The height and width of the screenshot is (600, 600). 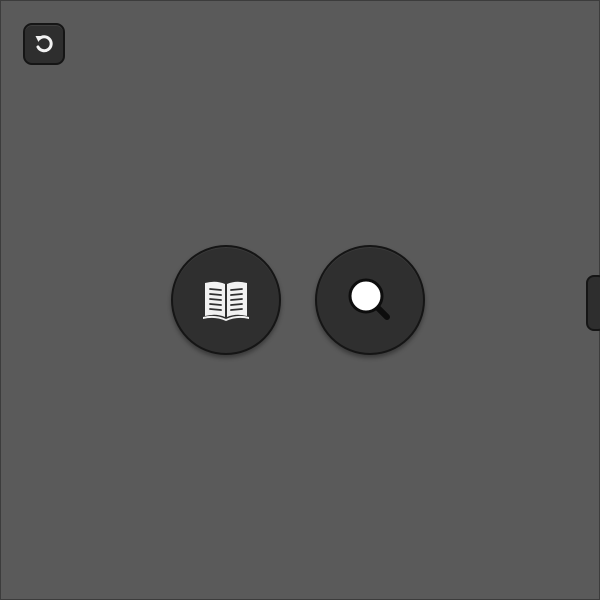 I want to click on book-button, so click(x=226, y=300).